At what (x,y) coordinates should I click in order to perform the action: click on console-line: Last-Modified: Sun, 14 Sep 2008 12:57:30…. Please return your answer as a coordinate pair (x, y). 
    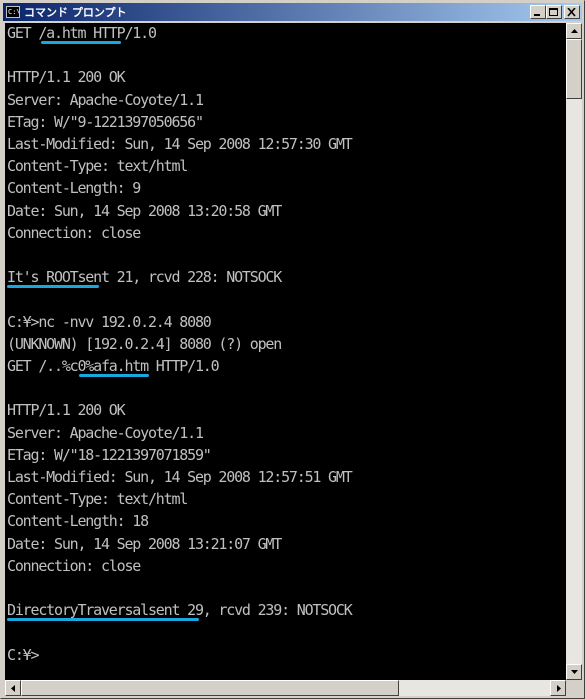
    Looking at the image, I should click on (180, 144).